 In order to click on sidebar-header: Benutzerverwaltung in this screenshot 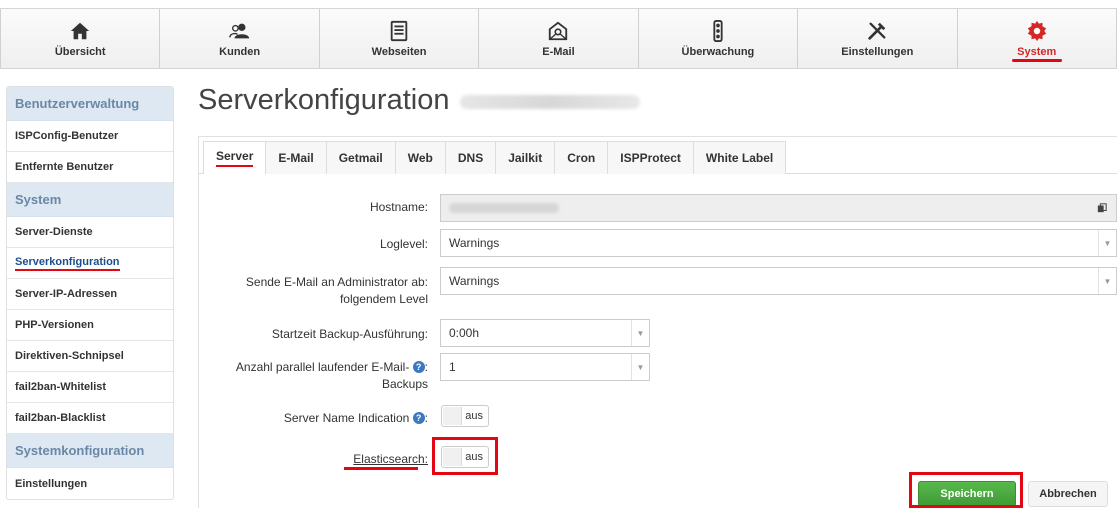, I will do `click(90, 104)`.